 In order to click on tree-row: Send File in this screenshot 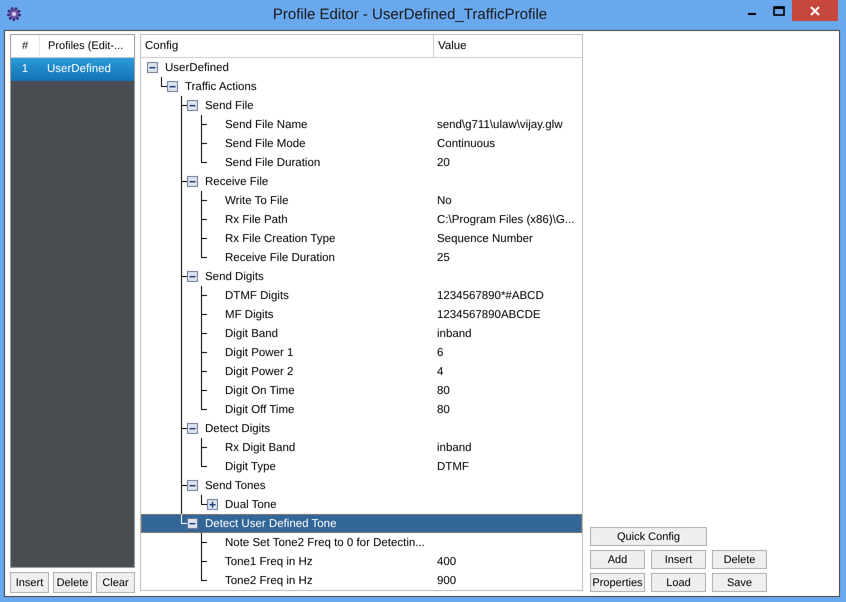, I will do `click(361, 105)`.